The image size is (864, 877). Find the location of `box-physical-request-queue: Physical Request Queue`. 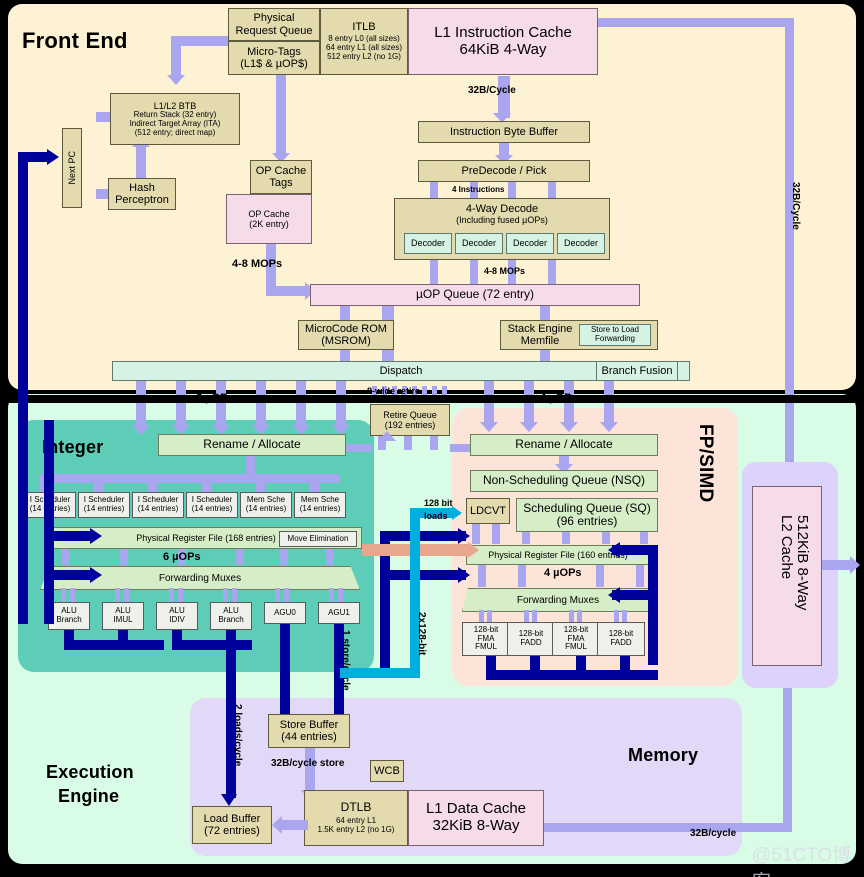

box-physical-request-queue: Physical Request Queue is located at coordinates (274, 24).